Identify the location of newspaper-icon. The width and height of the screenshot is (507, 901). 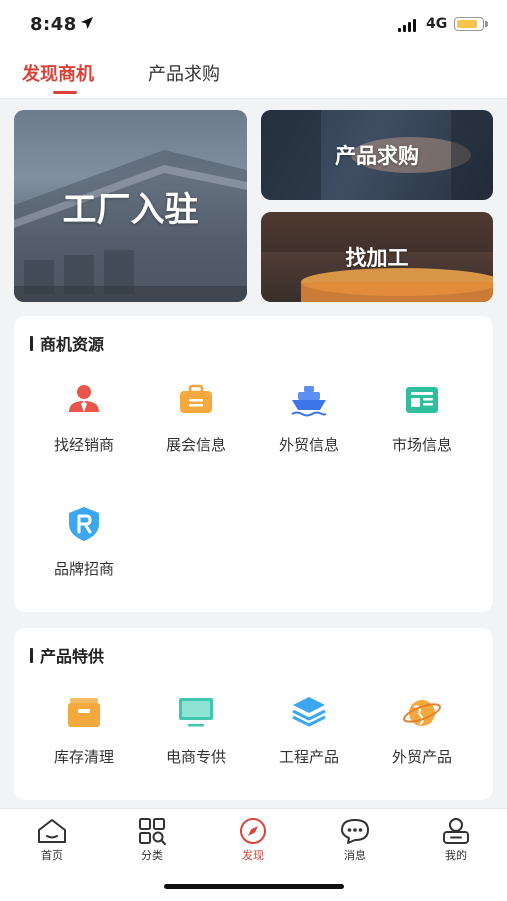
(422, 400).